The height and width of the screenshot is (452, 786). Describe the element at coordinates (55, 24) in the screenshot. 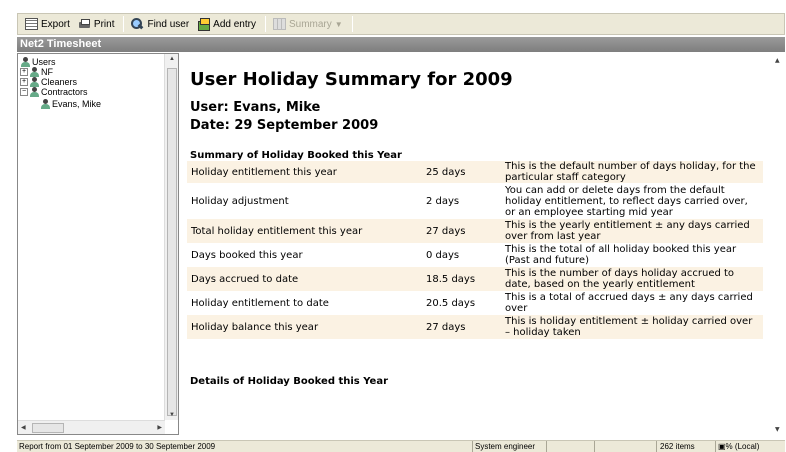

I see `export-label: Export` at that location.